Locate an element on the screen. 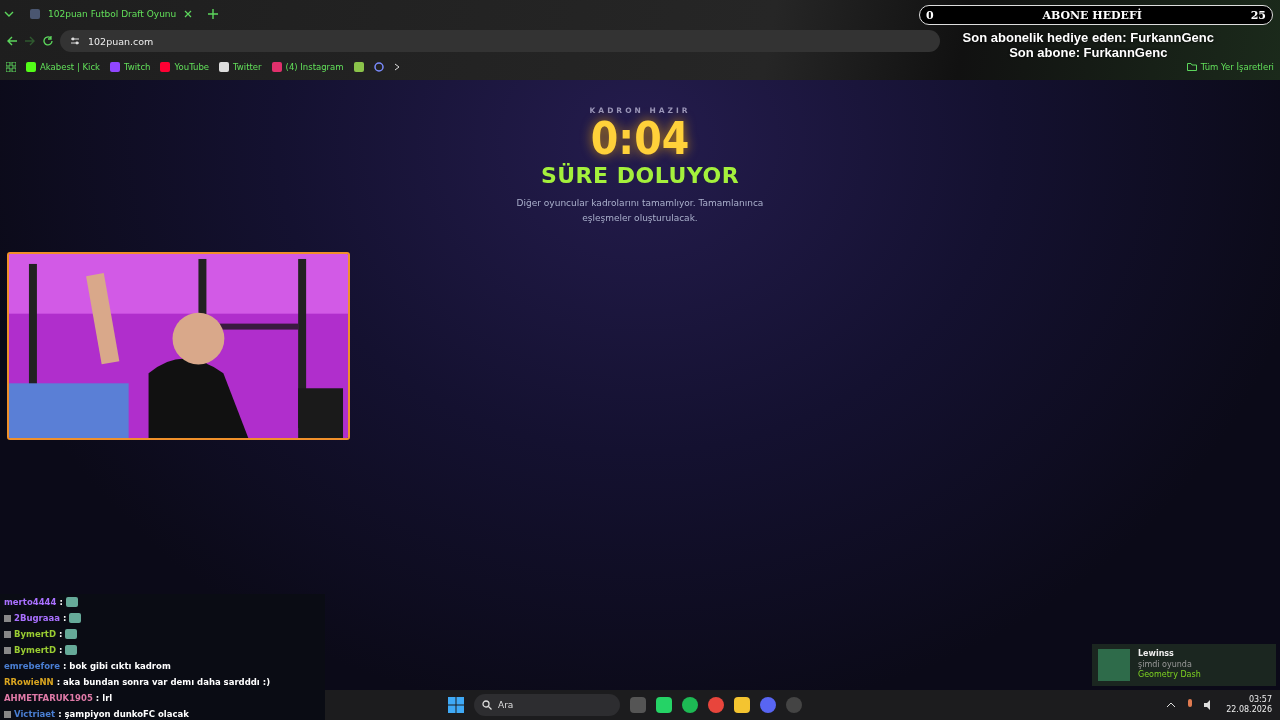 Image resolution: width=1280 pixels, height=720 pixels. close-icon is located at coordinates (188, 14).